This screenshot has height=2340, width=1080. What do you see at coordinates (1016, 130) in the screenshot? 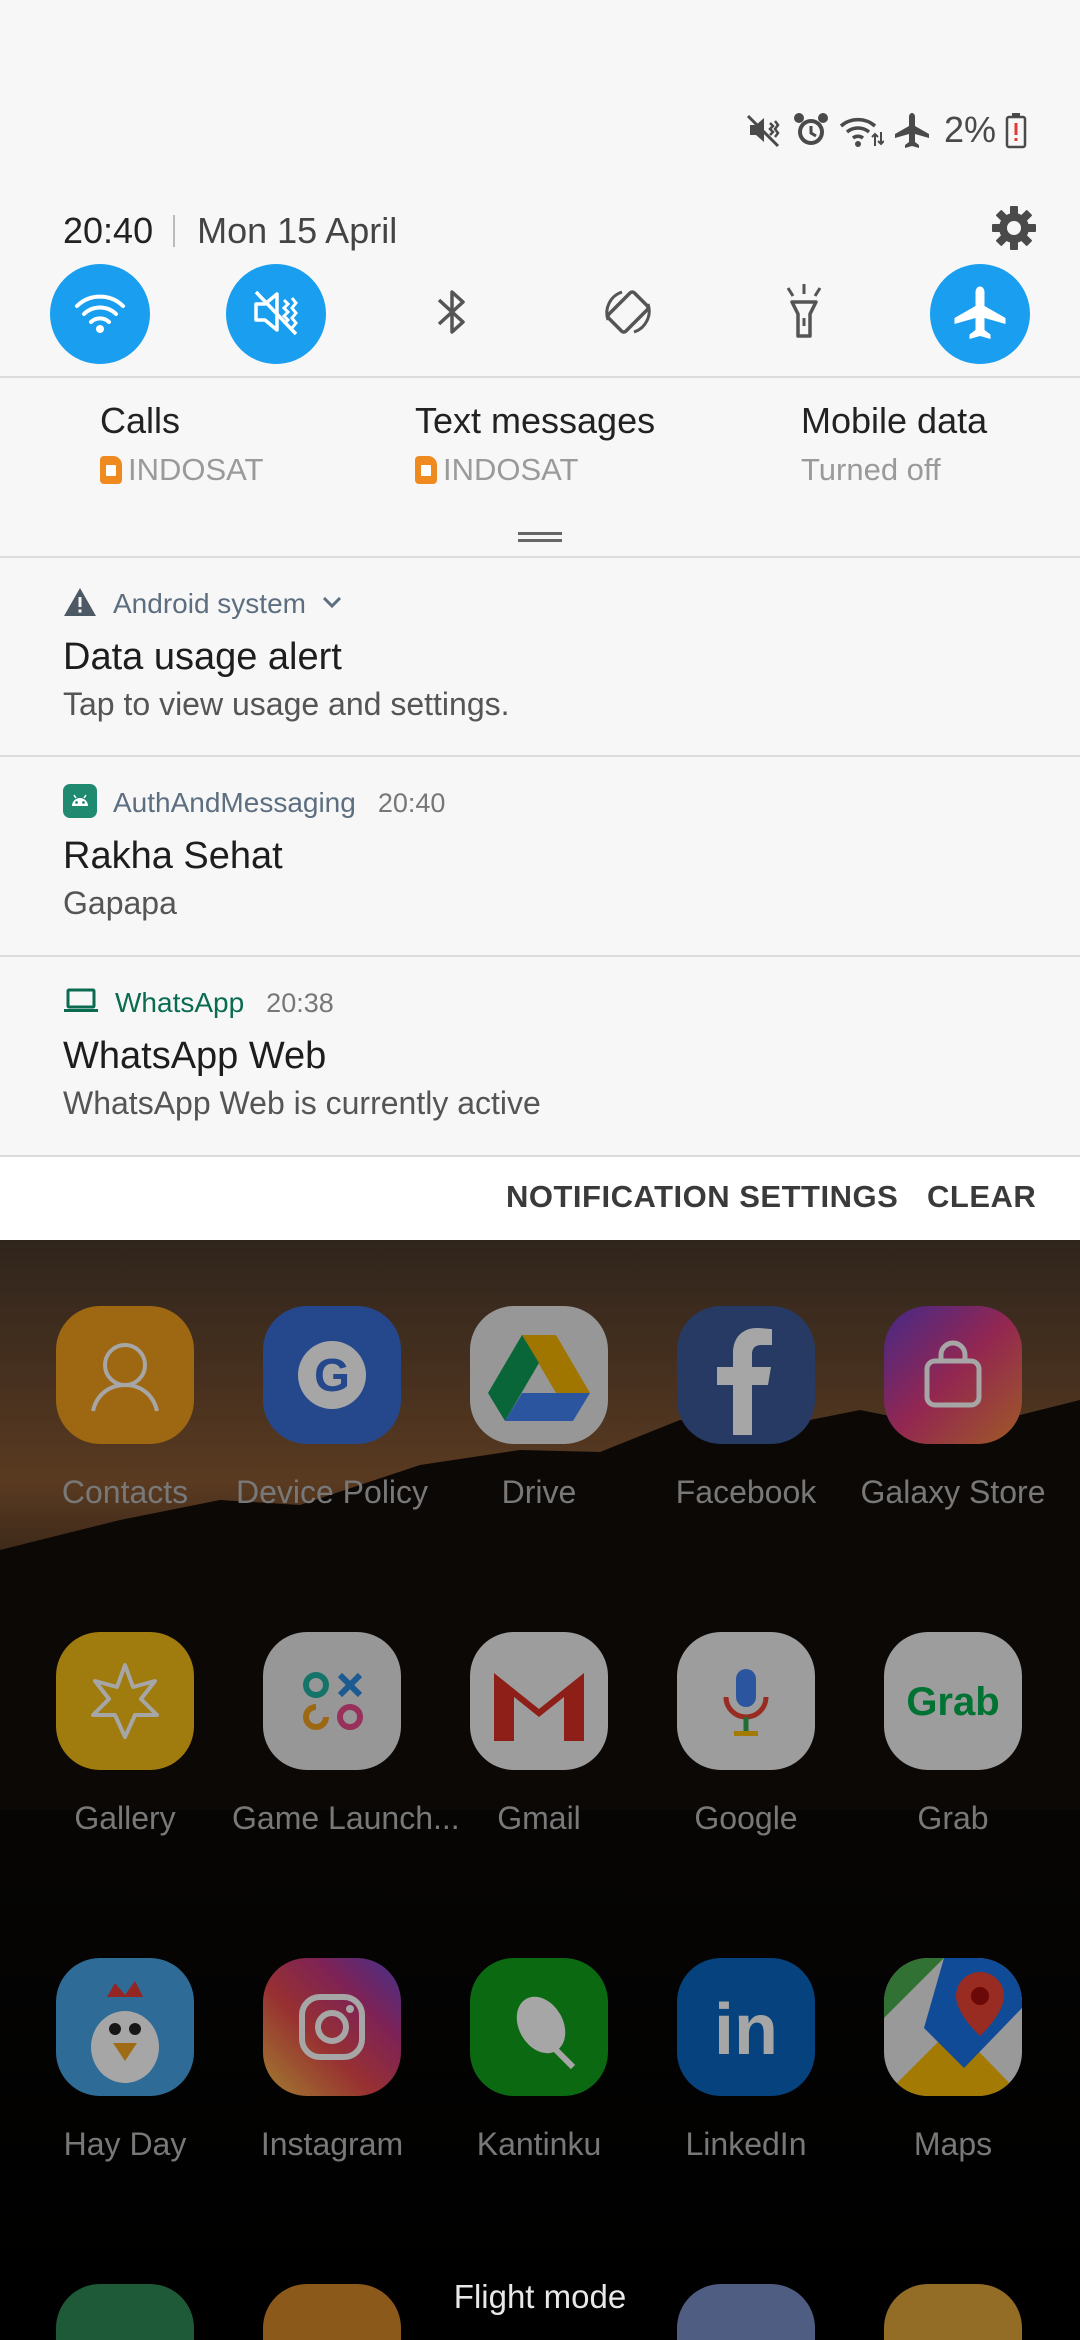
I see `battery-low-icon` at bounding box center [1016, 130].